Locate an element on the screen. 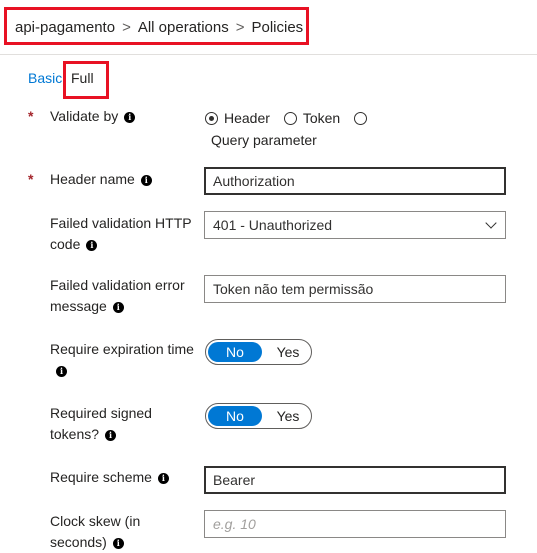 The width and height of the screenshot is (537, 553). tab-basic: Basic is located at coordinates (45, 78).